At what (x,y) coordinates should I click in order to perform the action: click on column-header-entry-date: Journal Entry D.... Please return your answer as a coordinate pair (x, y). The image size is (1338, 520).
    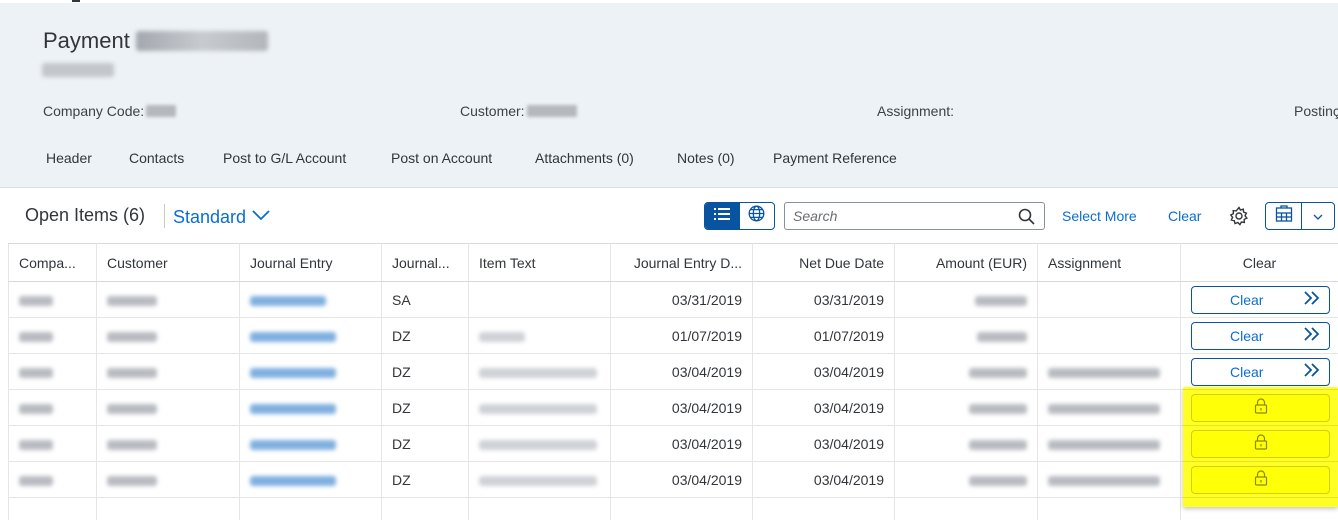
    Looking at the image, I should click on (681, 262).